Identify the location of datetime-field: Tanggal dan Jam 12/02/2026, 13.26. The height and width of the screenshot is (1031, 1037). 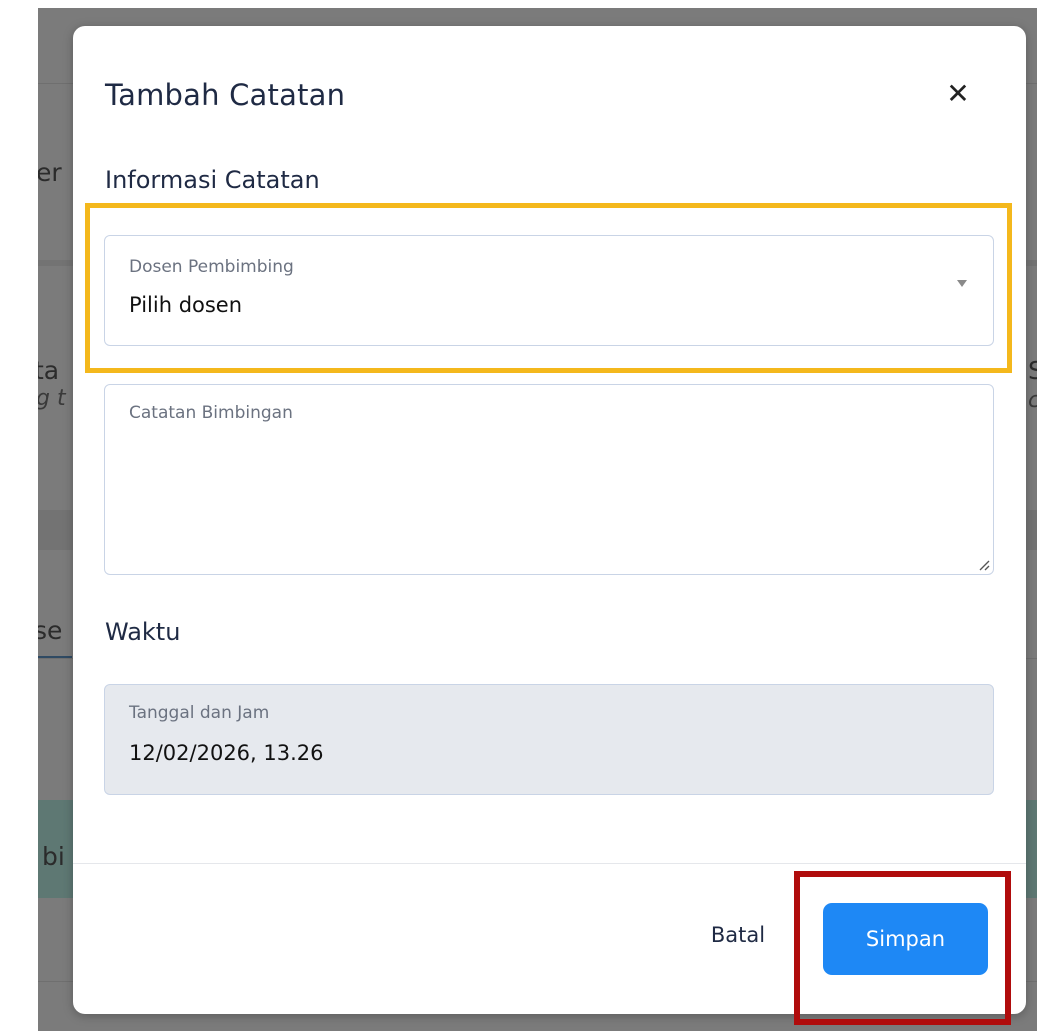
(549, 739).